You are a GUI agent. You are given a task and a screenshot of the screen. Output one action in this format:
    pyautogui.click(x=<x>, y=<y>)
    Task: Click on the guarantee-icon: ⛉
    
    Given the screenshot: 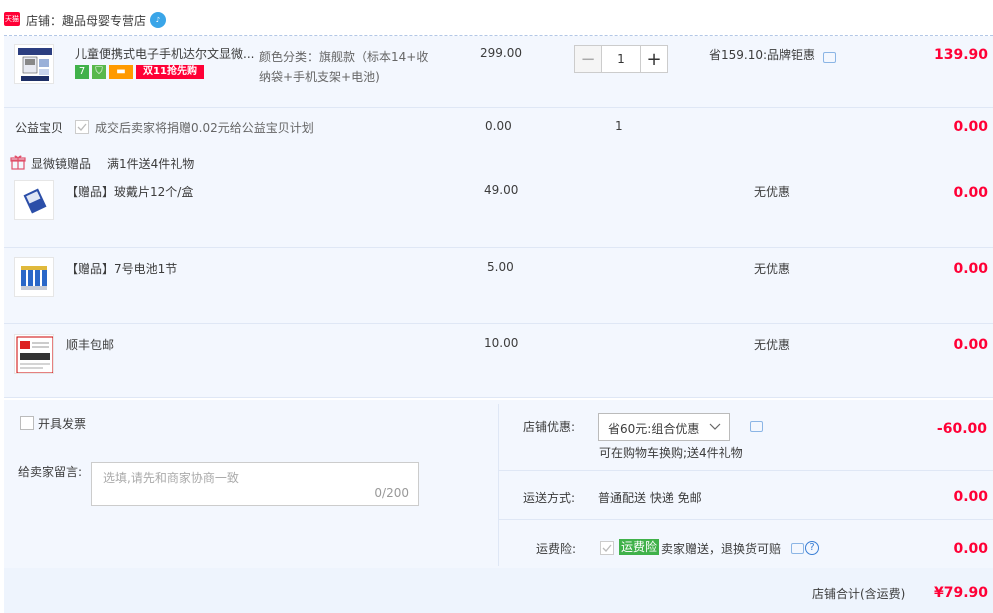 What is the action you would take?
    pyautogui.click(x=99, y=72)
    